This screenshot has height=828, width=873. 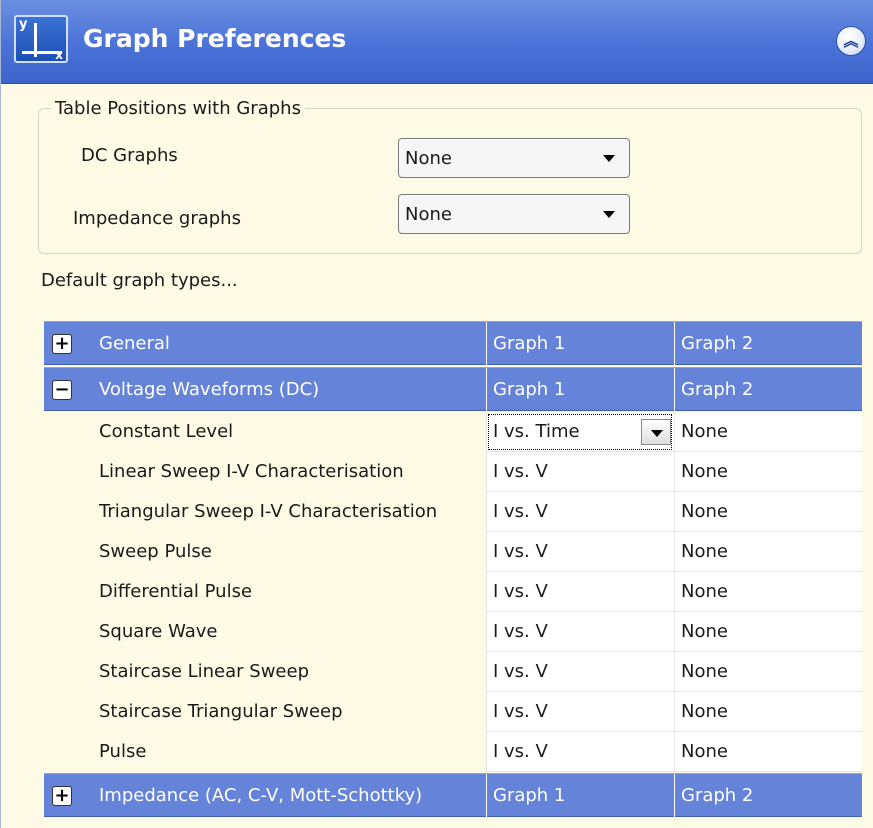 I want to click on graph1-value: I vs. Time, so click(x=536, y=431).